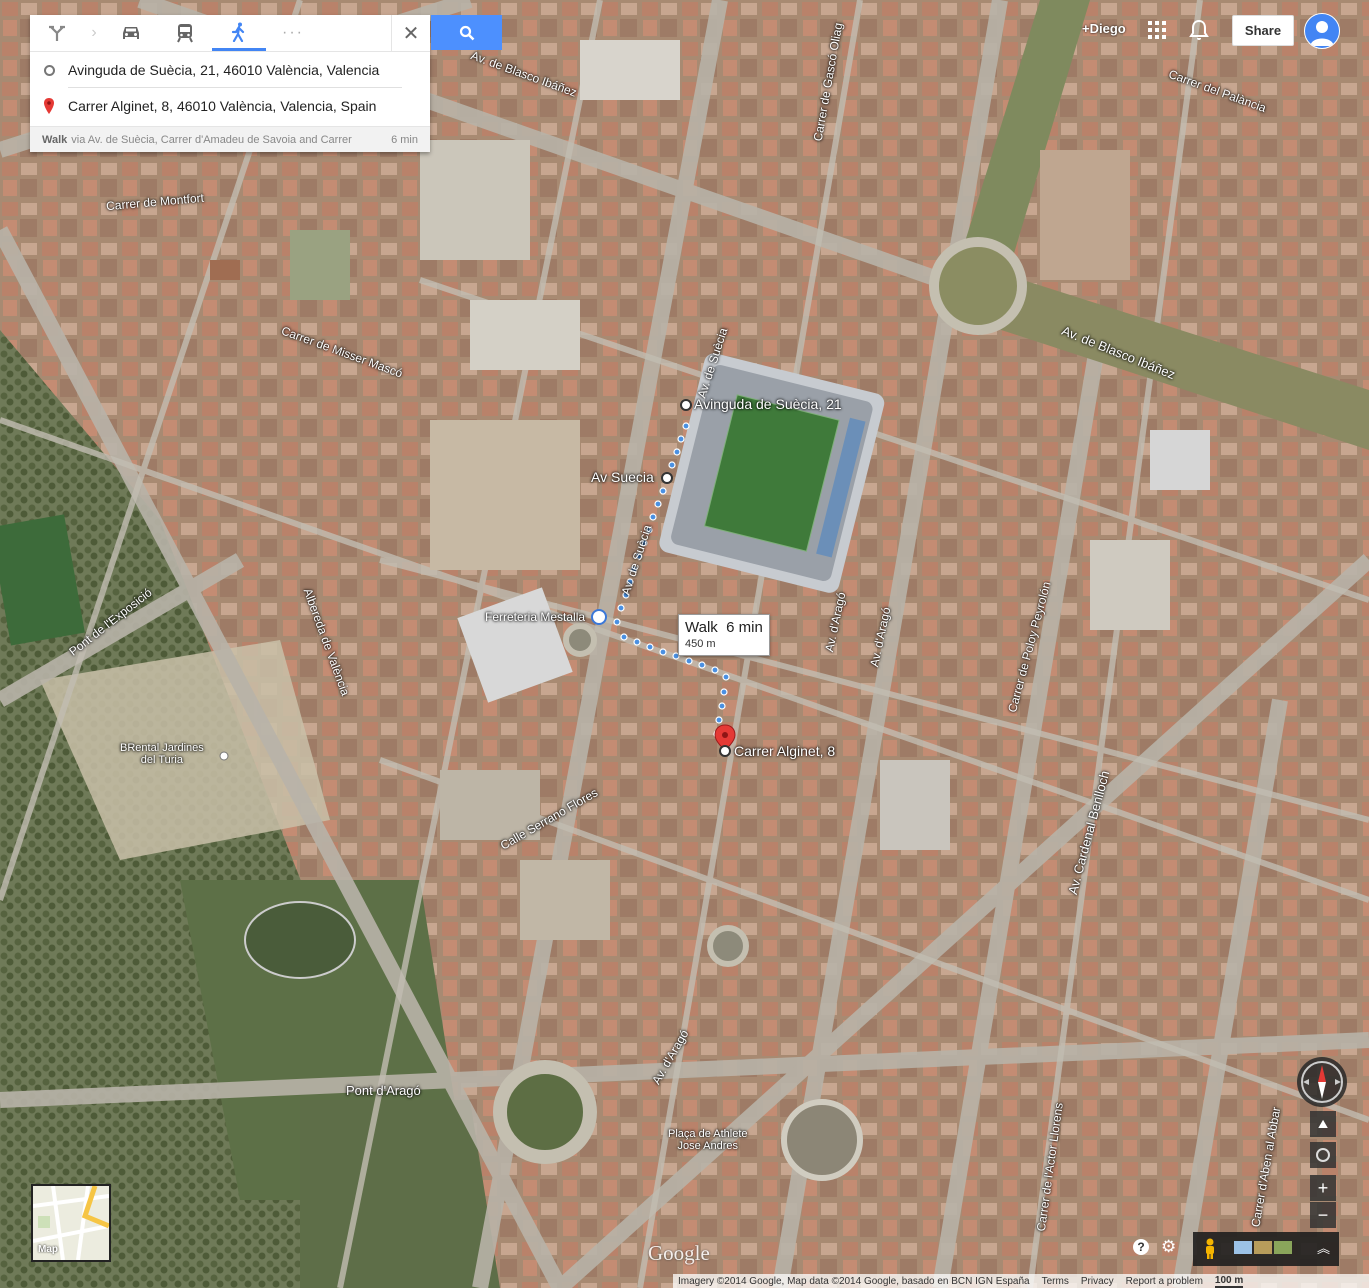 The height and width of the screenshot is (1288, 1369). I want to click on compass-control, so click(1322, 1082).